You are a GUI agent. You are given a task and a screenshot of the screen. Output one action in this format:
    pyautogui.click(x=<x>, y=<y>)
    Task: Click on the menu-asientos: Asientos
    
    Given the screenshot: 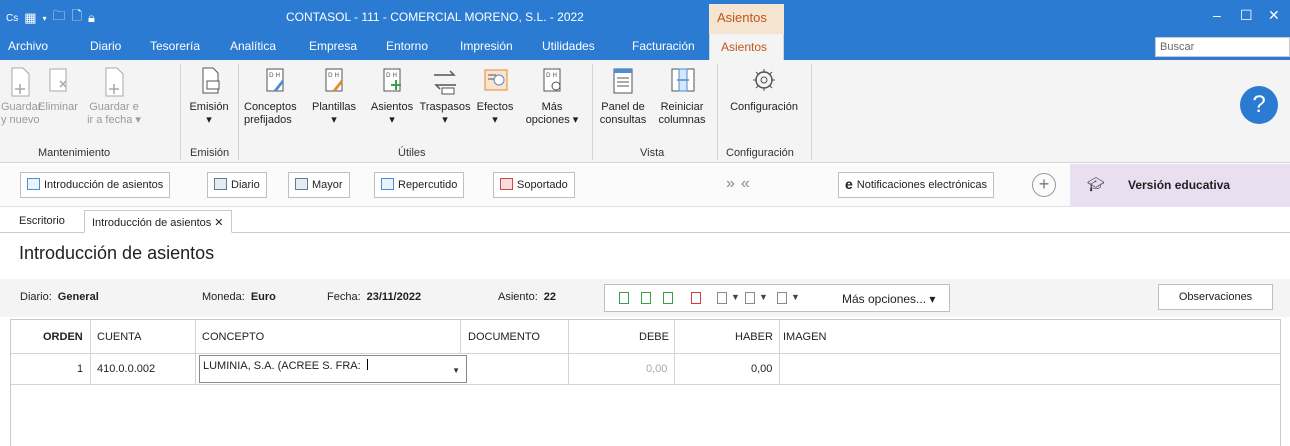 What is the action you would take?
    pyautogui.click(x=746, y=47)
    